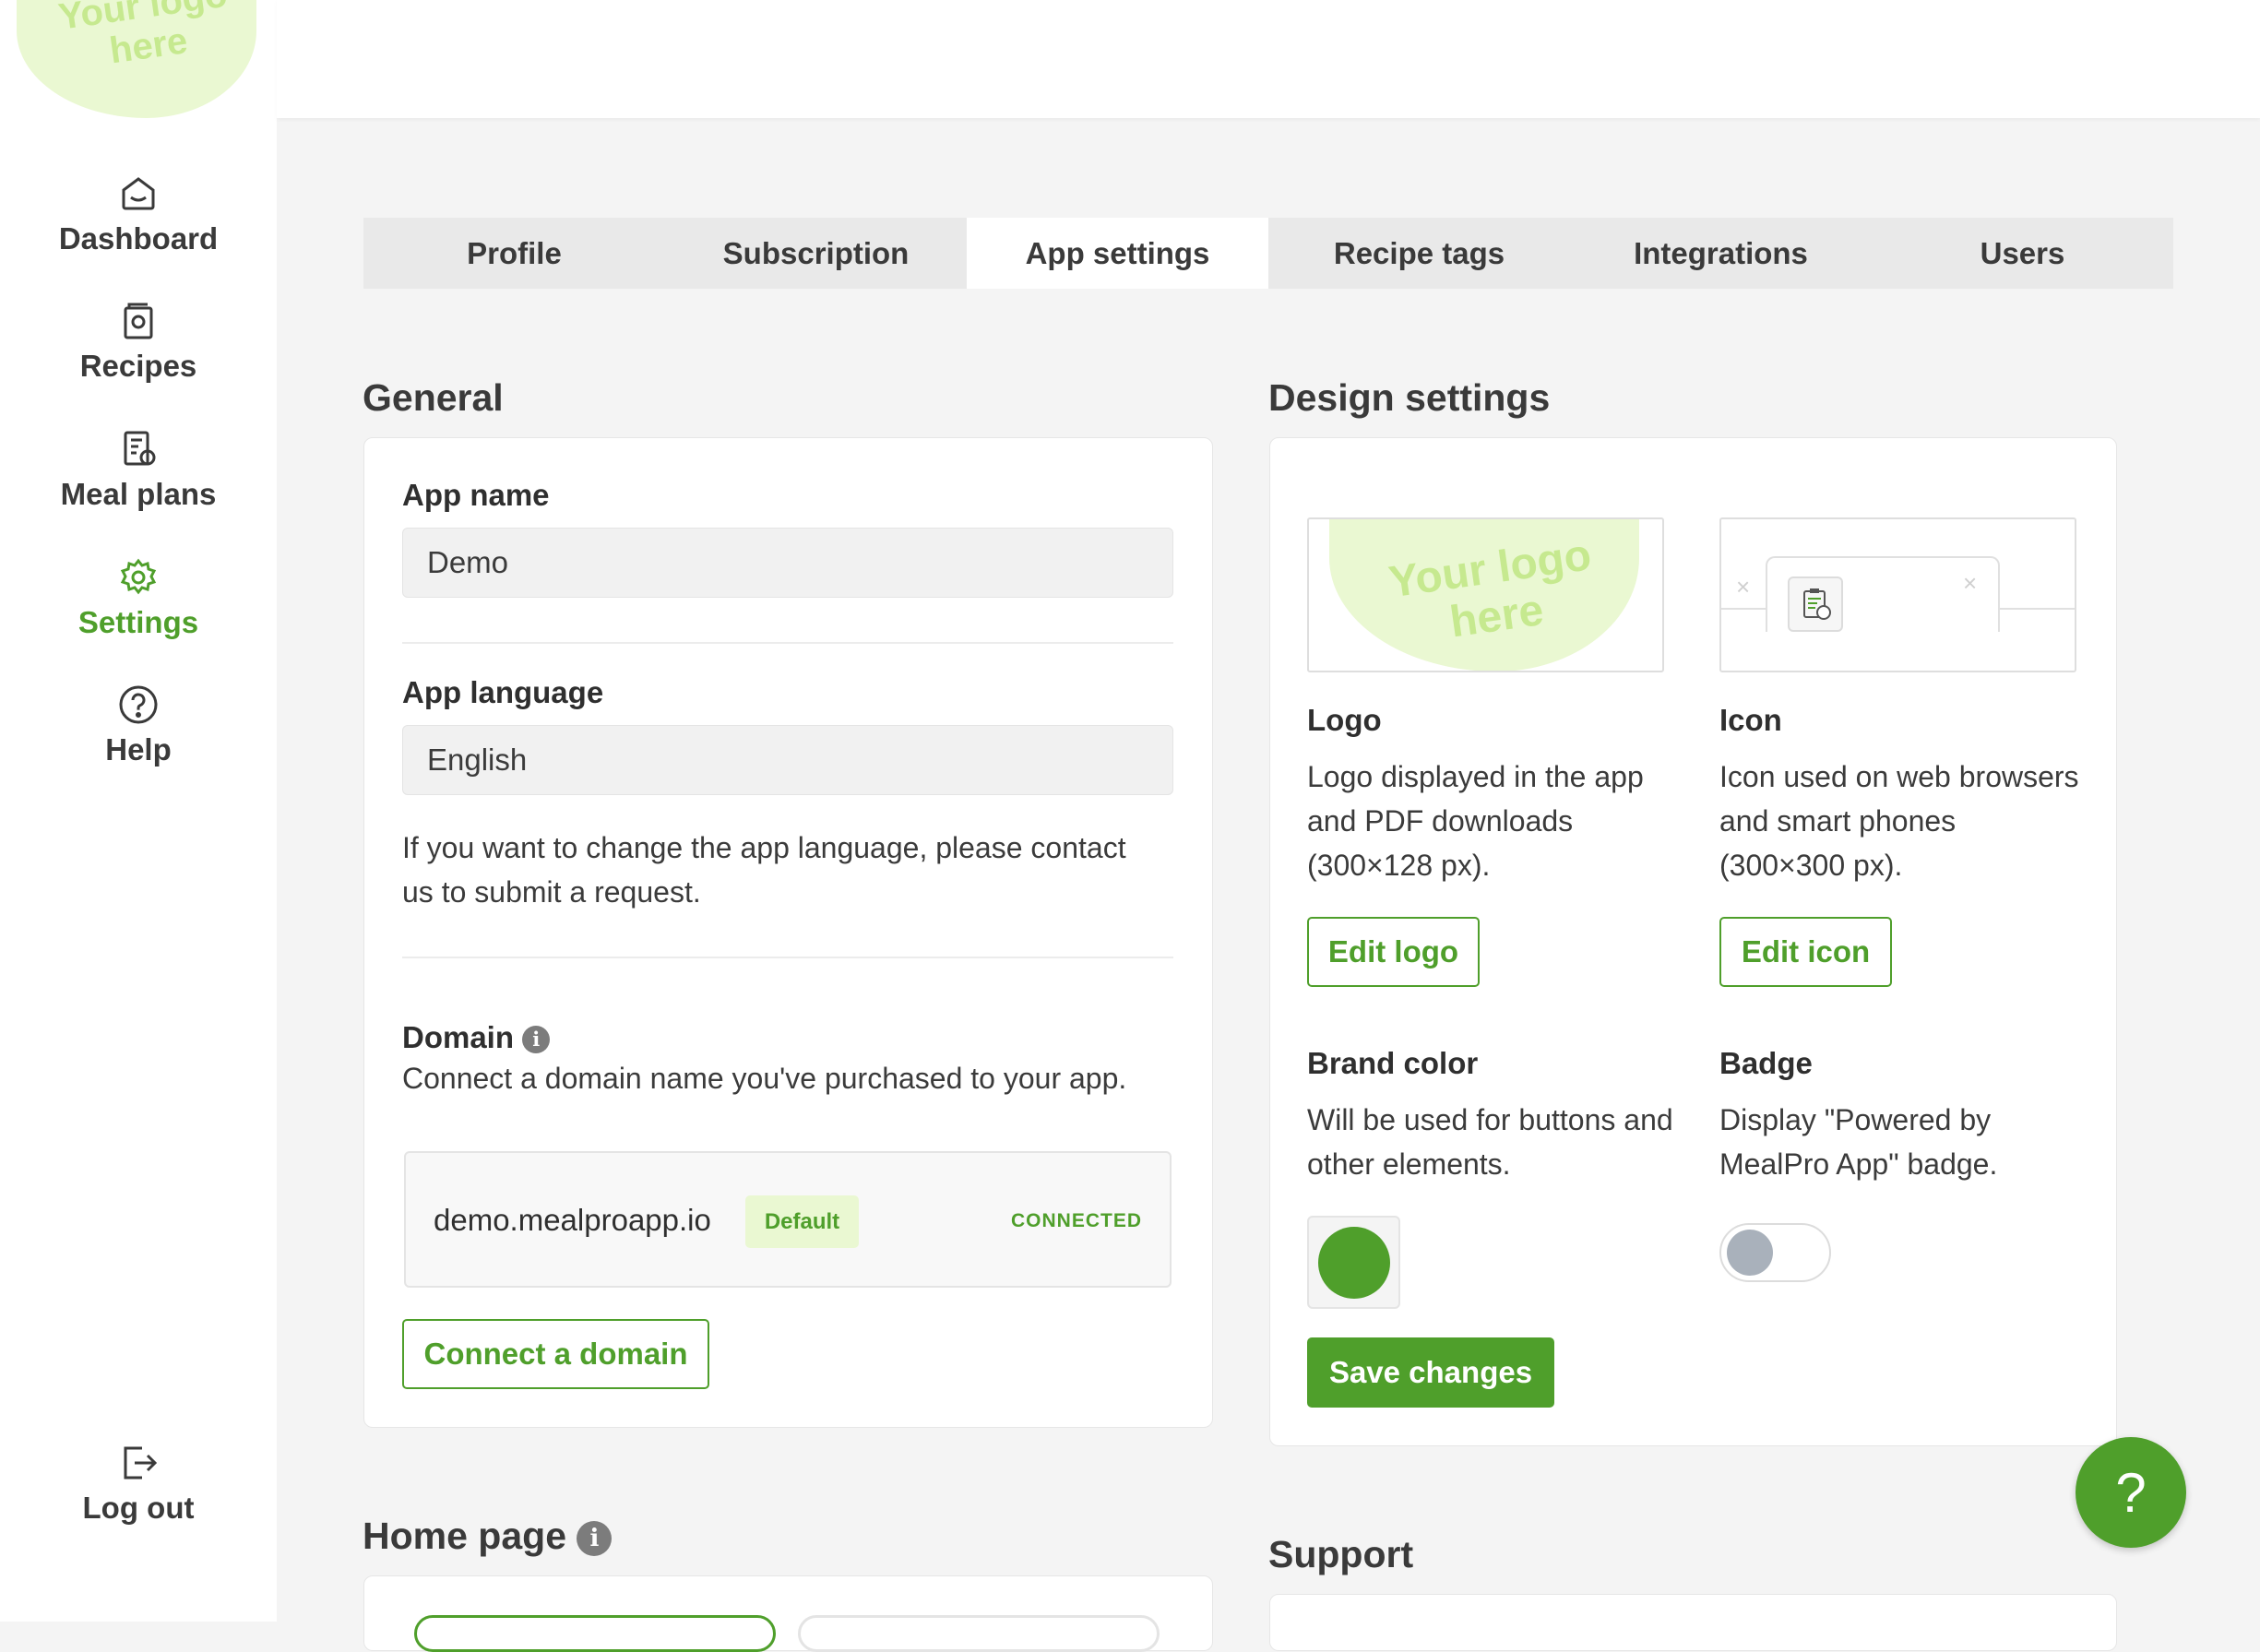 Image resolution: width=2260 pixels, height=1652 pixels. What do you see at coordinates (140, 448) in the screenshot?
I see `meal-plan-icon` at bounding box center [140, 448].